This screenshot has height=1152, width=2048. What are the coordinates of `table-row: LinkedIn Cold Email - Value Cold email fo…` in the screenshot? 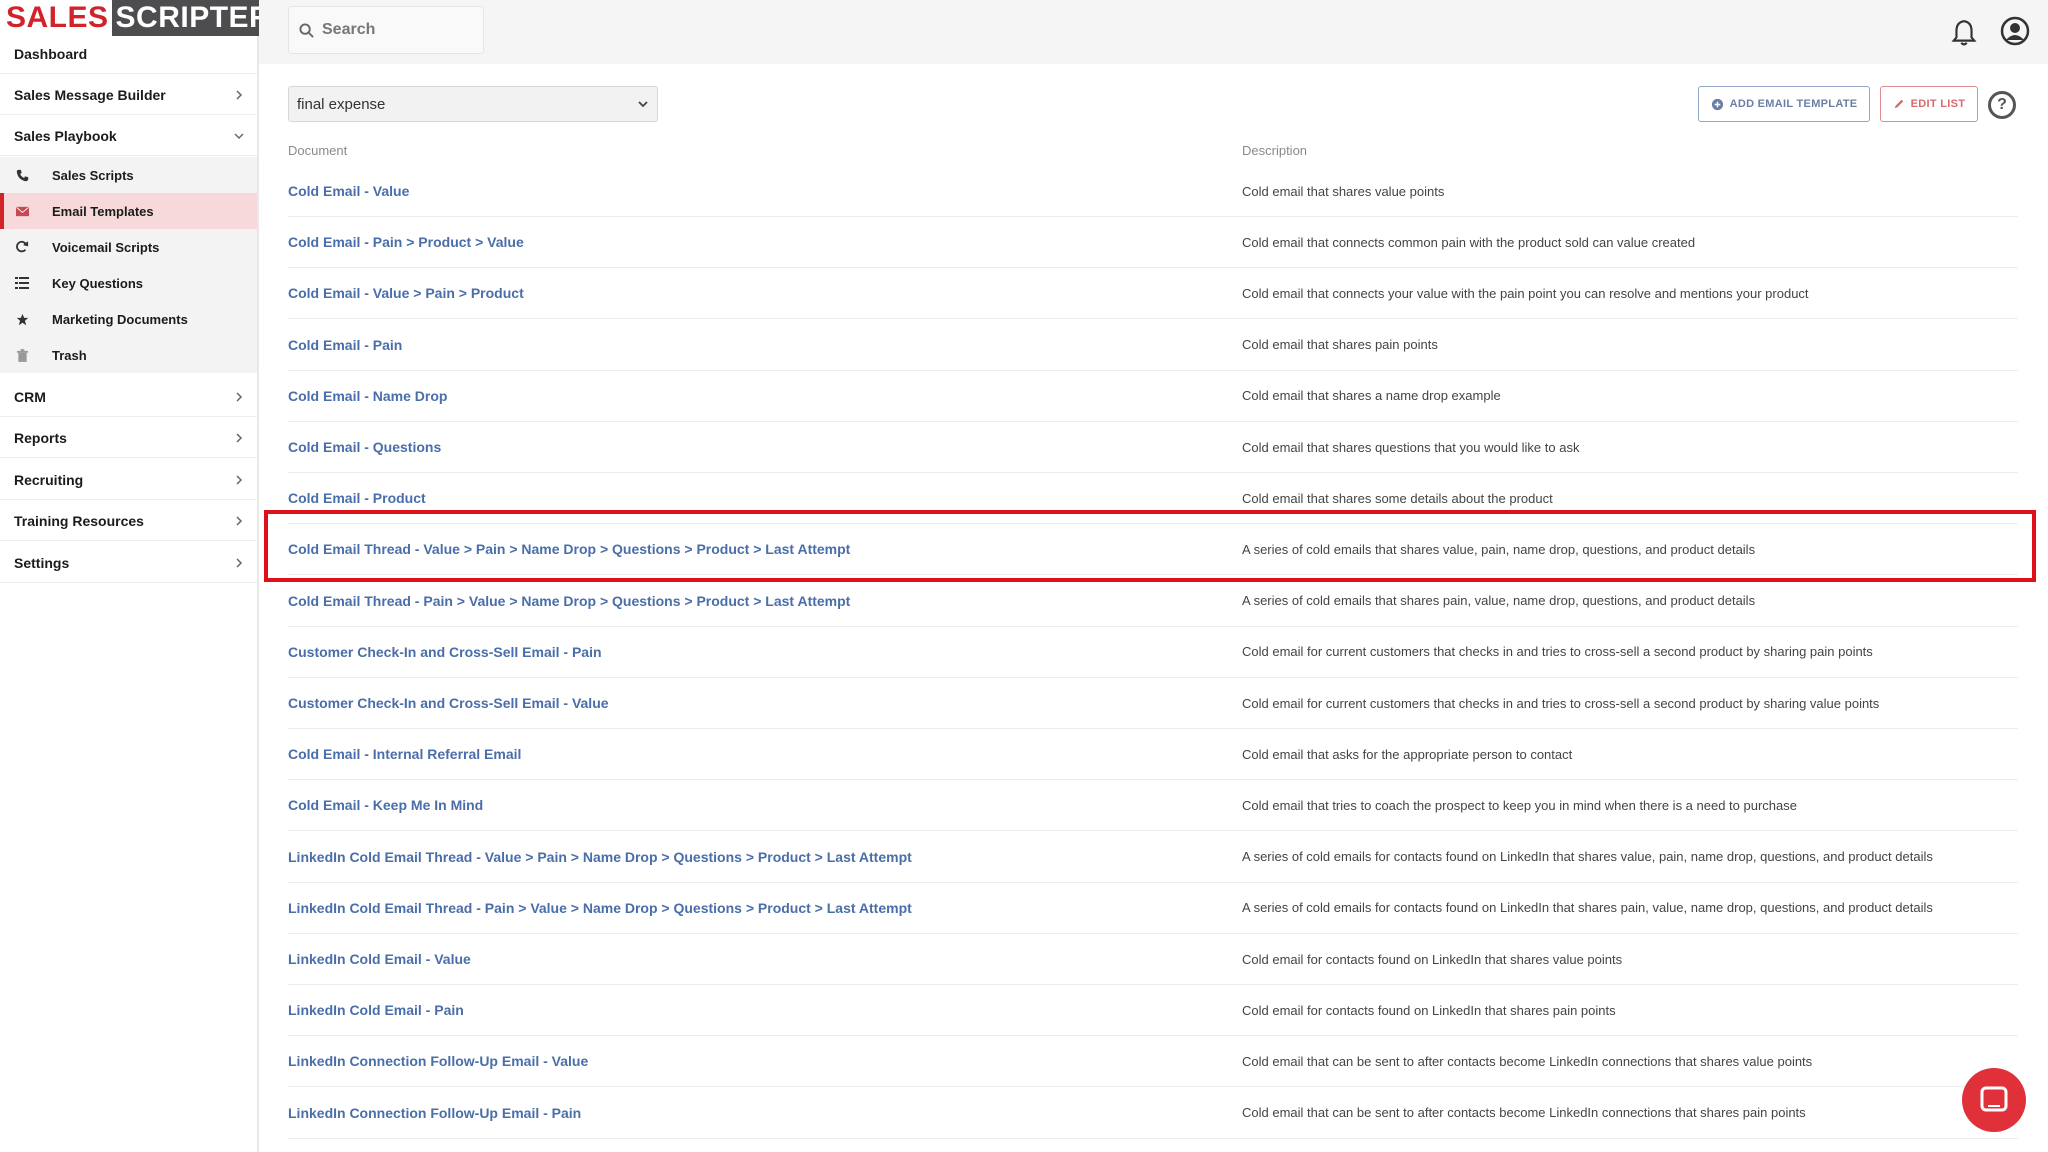 It's located at (1153, 959).